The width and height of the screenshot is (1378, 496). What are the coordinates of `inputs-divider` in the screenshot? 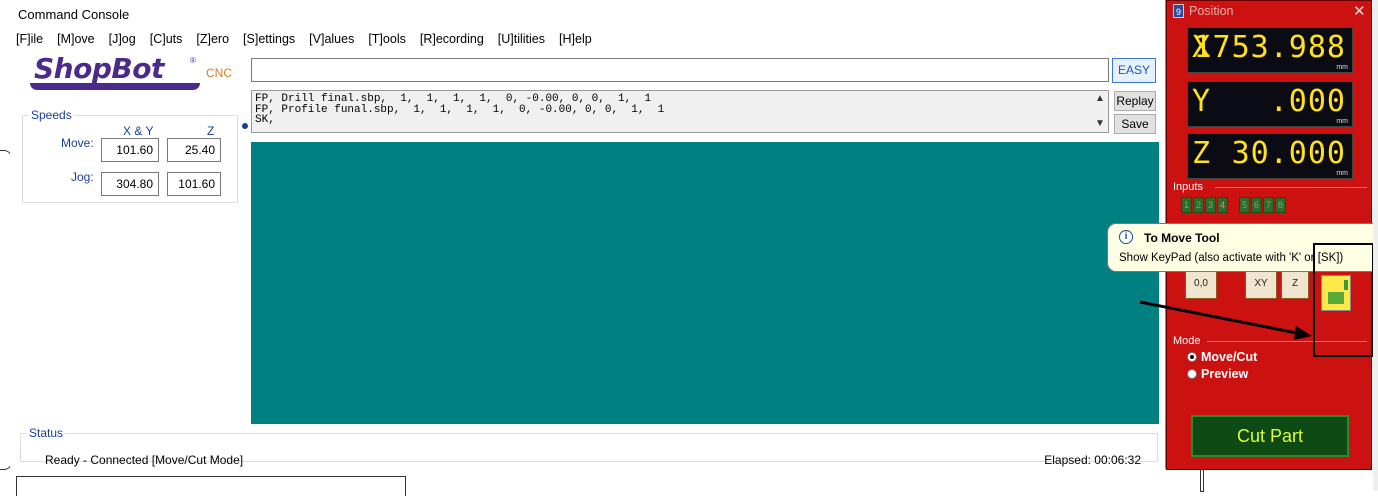 It's located at (1291, 187).